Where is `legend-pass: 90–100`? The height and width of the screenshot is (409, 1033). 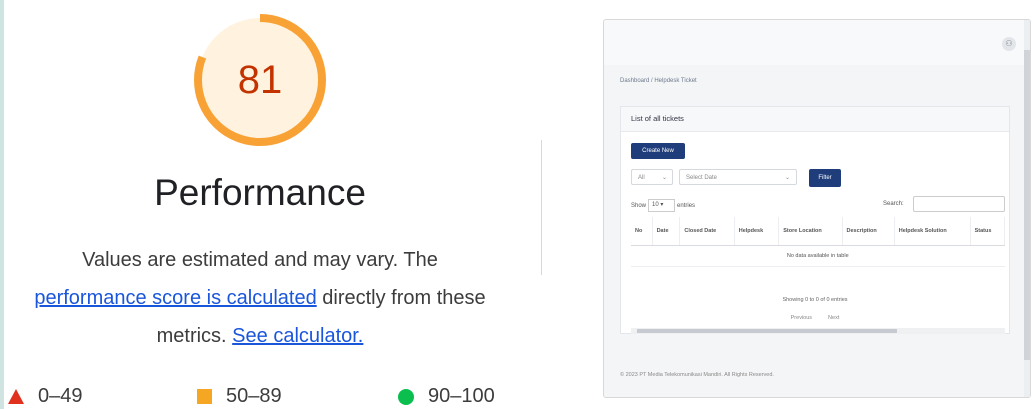 legend-pass: 90–100 is located at coordinates (446, 396).